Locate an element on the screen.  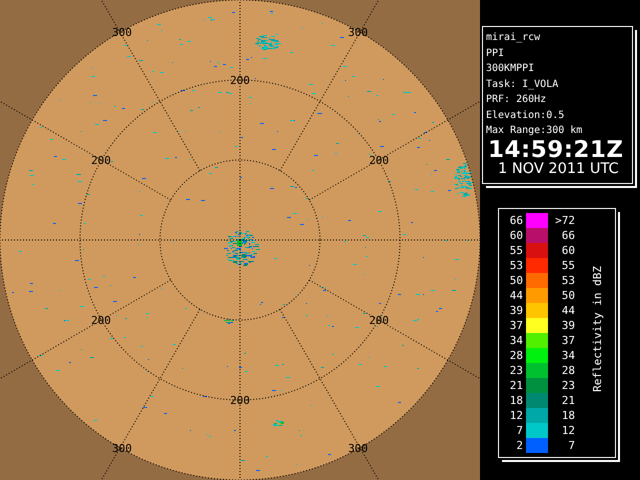
legend-title: Reflectivity in dBZ is located at coordinates (597, 329).